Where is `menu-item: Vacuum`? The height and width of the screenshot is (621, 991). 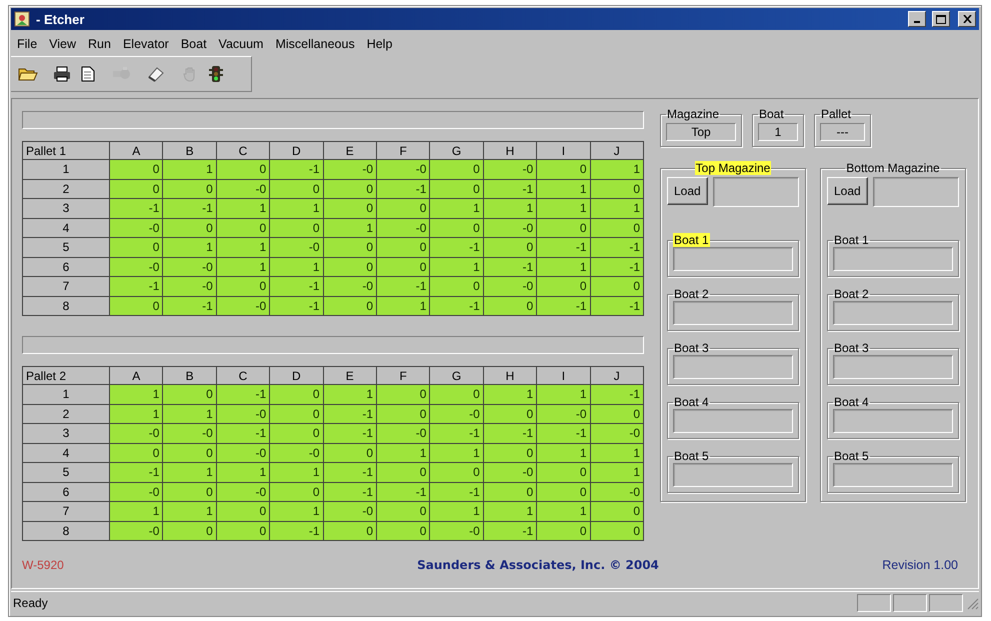
menu-item: Vacuum is located at coordinates (241, 44).